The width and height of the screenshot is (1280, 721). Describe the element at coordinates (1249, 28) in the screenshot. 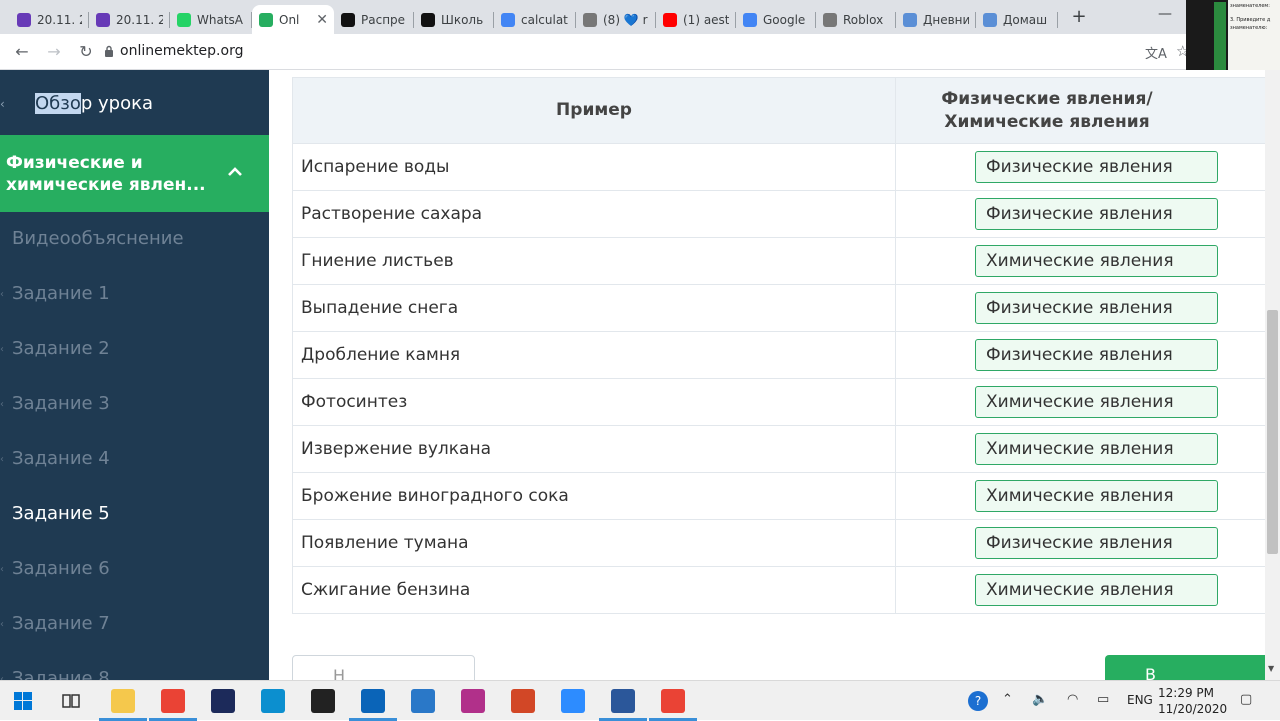

I see `overlay-text: знаменателю:` at that location.